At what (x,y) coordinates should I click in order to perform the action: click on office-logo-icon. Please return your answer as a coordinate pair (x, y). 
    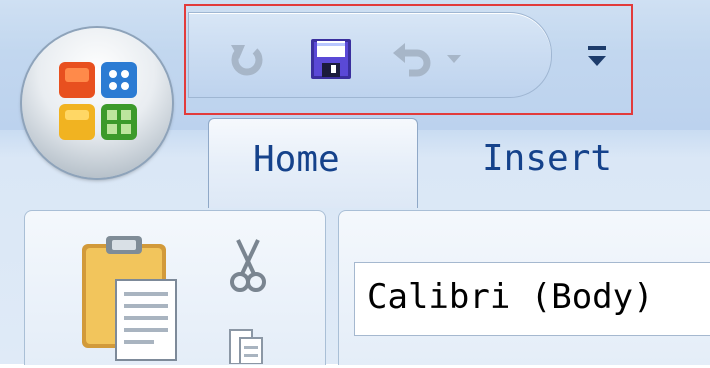
    Looking at the image, I should click on (98, 101).